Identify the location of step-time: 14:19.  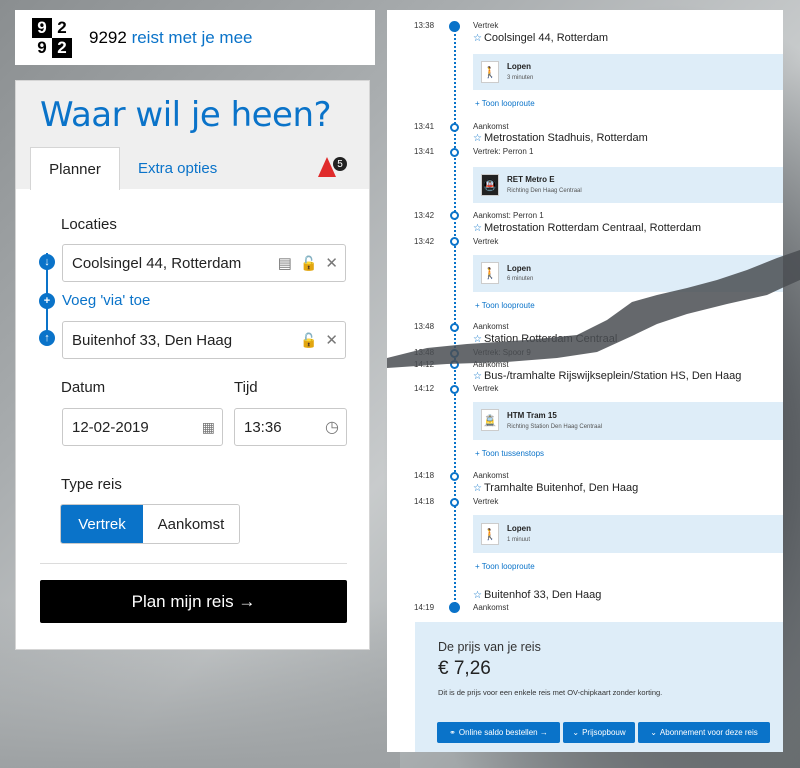
(424, 607).